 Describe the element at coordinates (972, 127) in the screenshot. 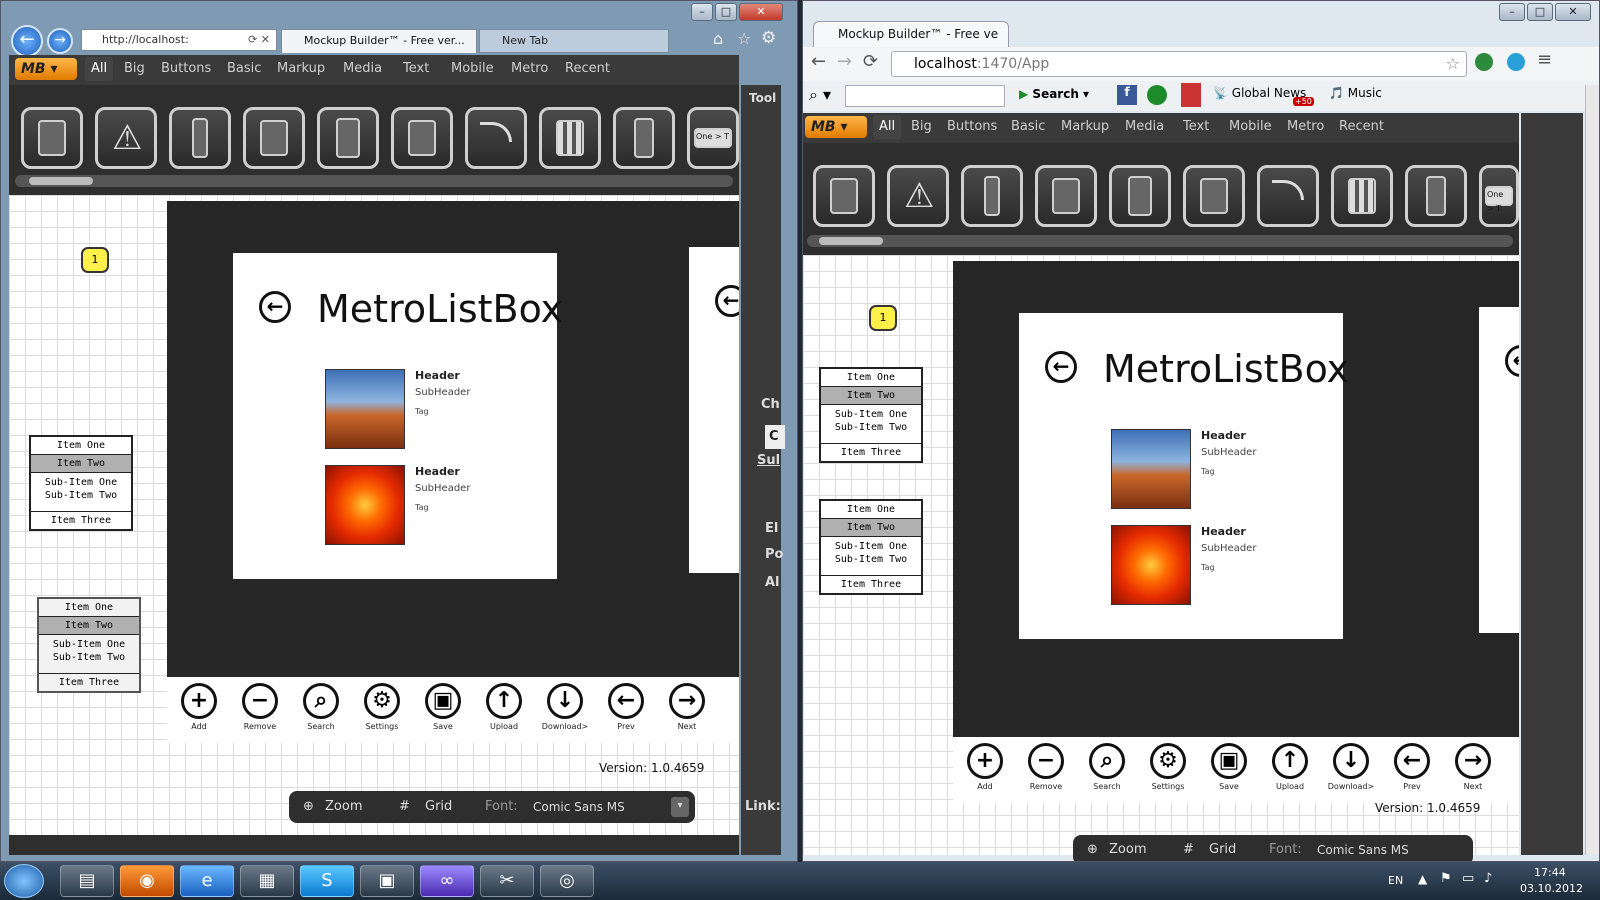

I see `category-buttons: Buttons` at that location.